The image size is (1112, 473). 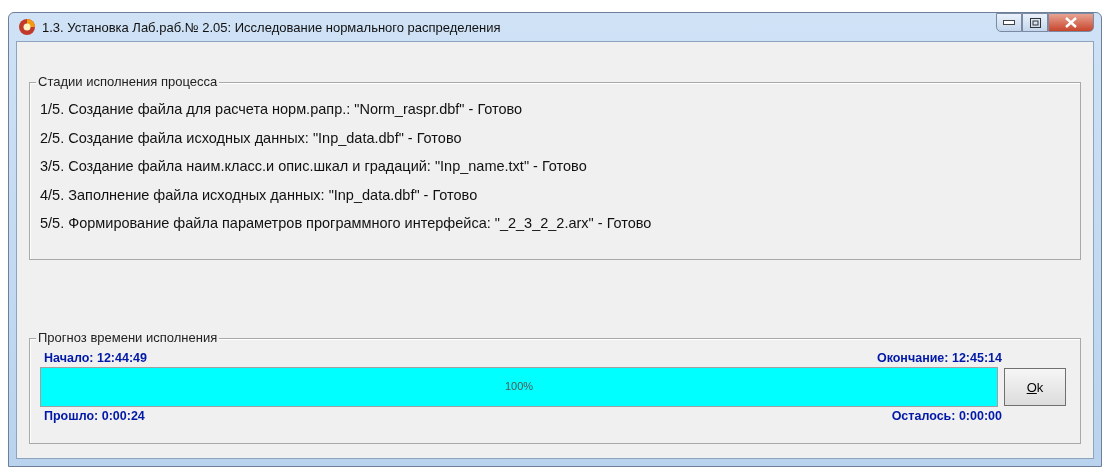 I want to click on end-time-label: Окончание: 12:45:14, so click(x=939, y=358).